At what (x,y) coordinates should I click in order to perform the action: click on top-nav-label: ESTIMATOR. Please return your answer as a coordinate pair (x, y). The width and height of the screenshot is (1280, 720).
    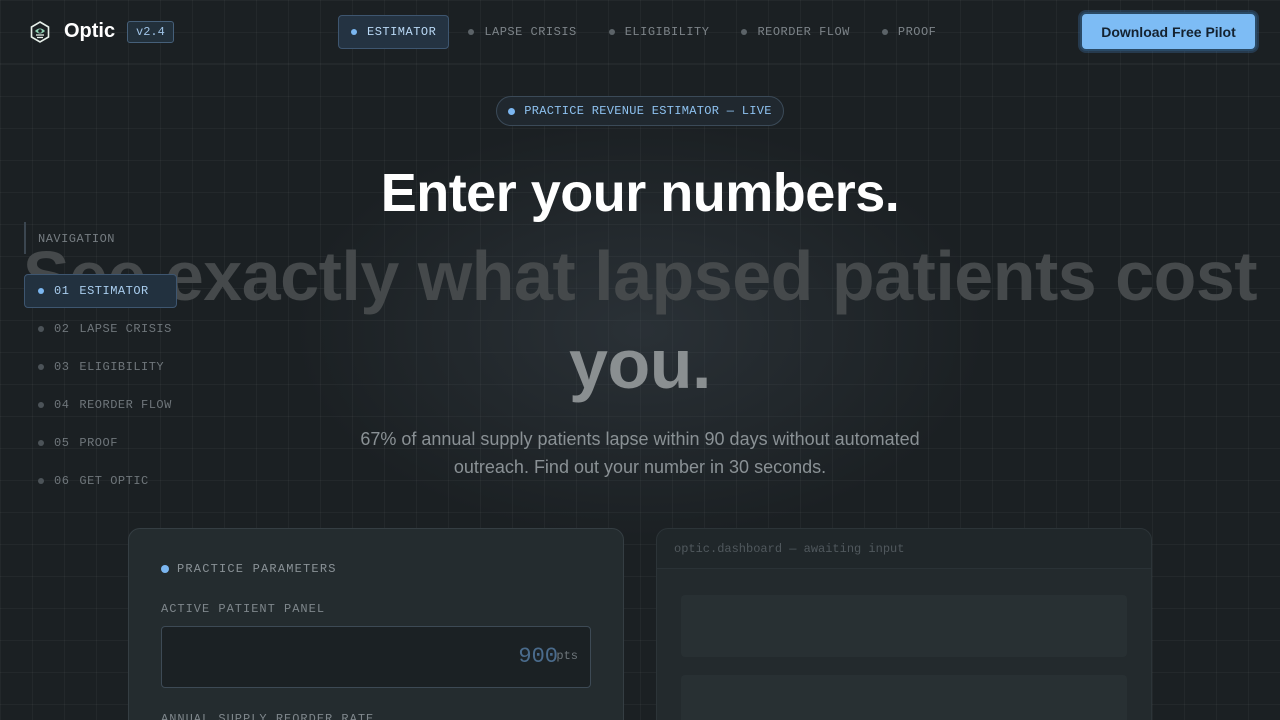
    Looking at the image, I should click on (402, 32).